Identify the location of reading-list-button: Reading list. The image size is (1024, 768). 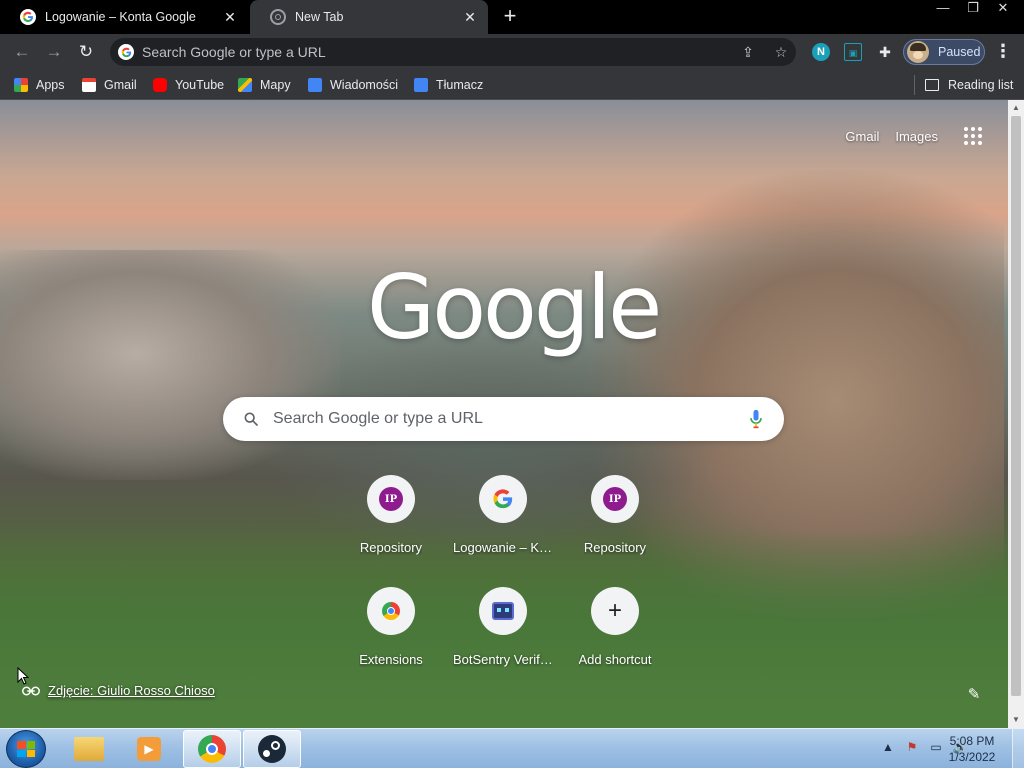
(969, 85).